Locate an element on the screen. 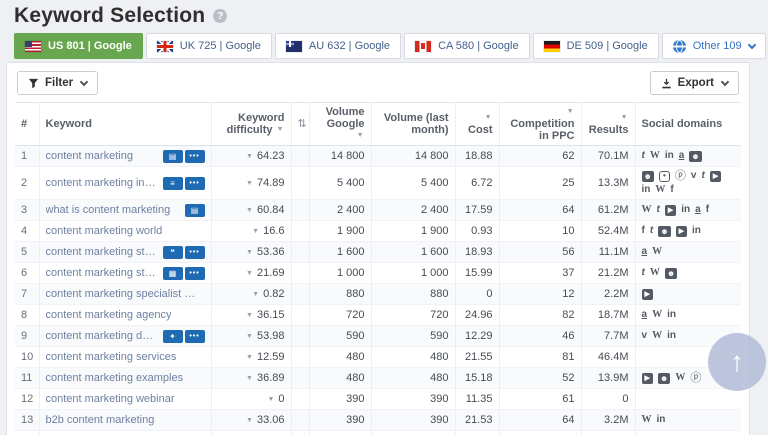 The height and width of the screenshot is (435, 768). difficulty-value: 33.06 is located at coordinates (270, 420).